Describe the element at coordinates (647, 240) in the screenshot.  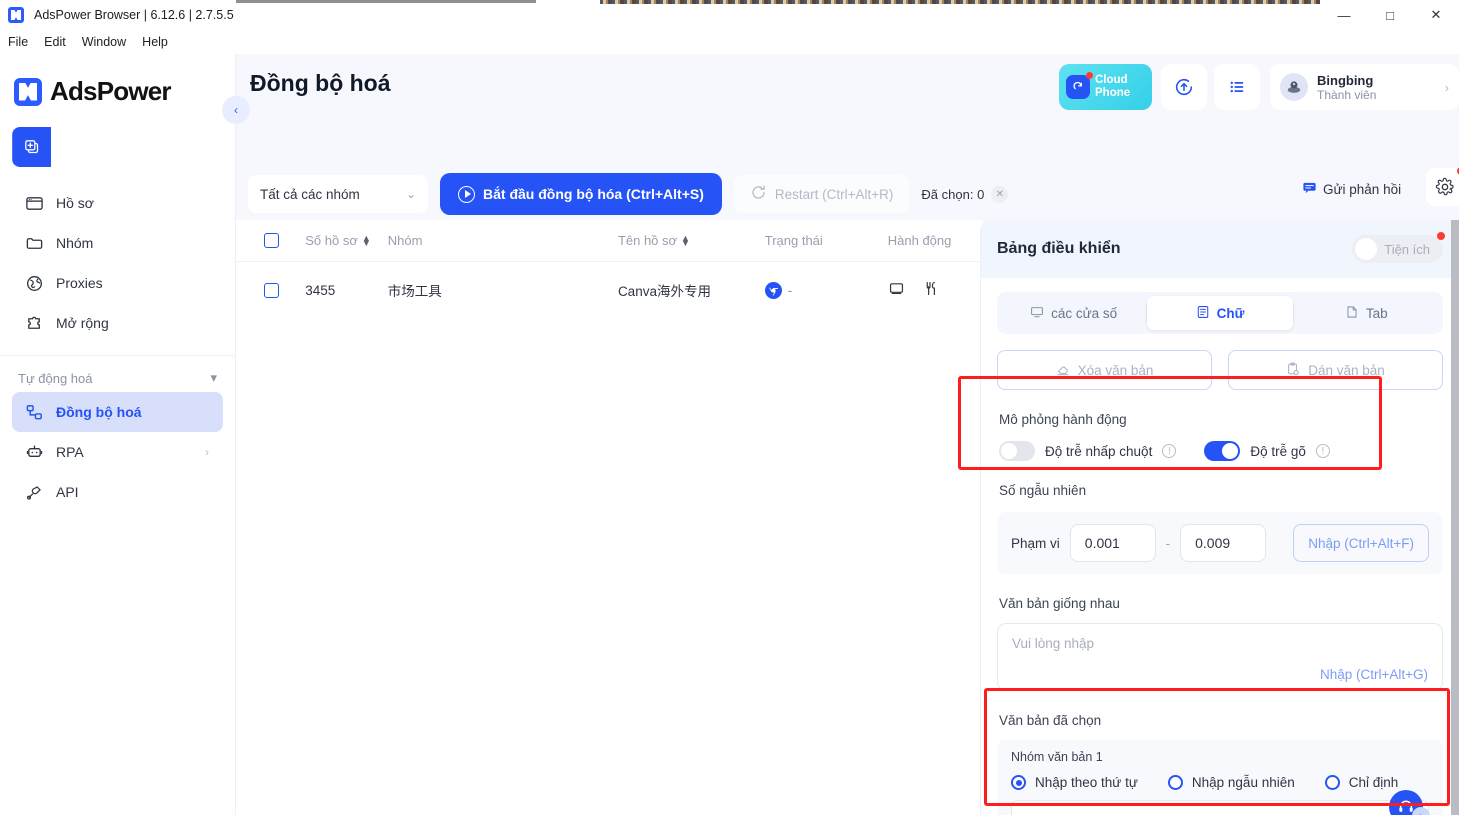
I see `column-label: Tên hồ sơ` at that location.